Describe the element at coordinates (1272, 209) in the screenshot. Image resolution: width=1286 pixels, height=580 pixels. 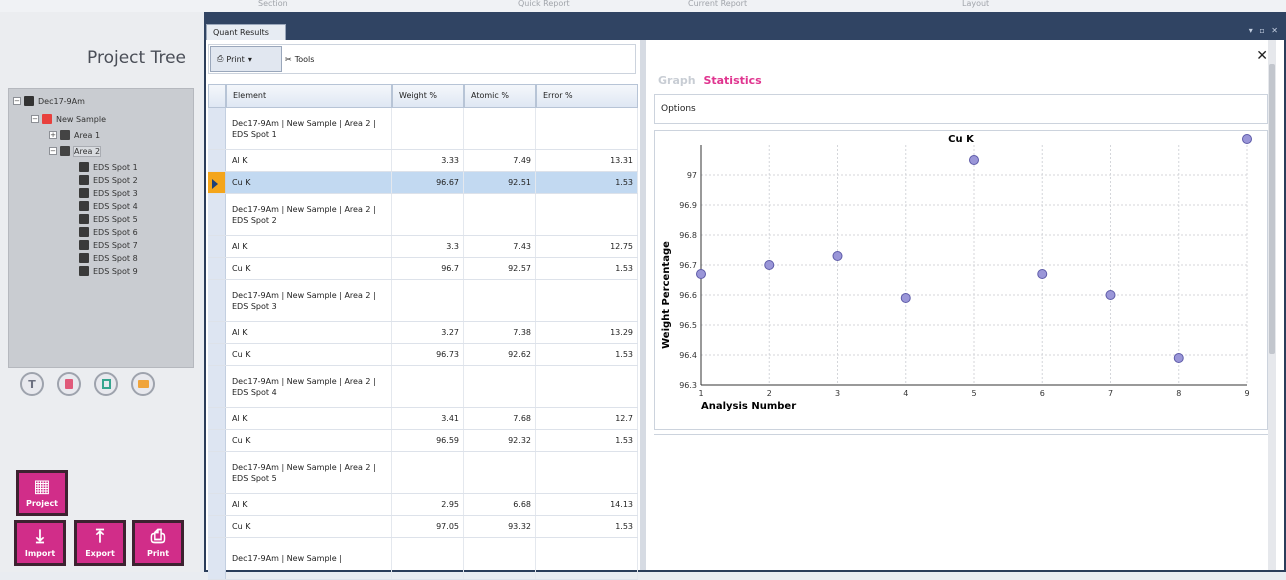
I see `scrollbar-thumb` at that location.